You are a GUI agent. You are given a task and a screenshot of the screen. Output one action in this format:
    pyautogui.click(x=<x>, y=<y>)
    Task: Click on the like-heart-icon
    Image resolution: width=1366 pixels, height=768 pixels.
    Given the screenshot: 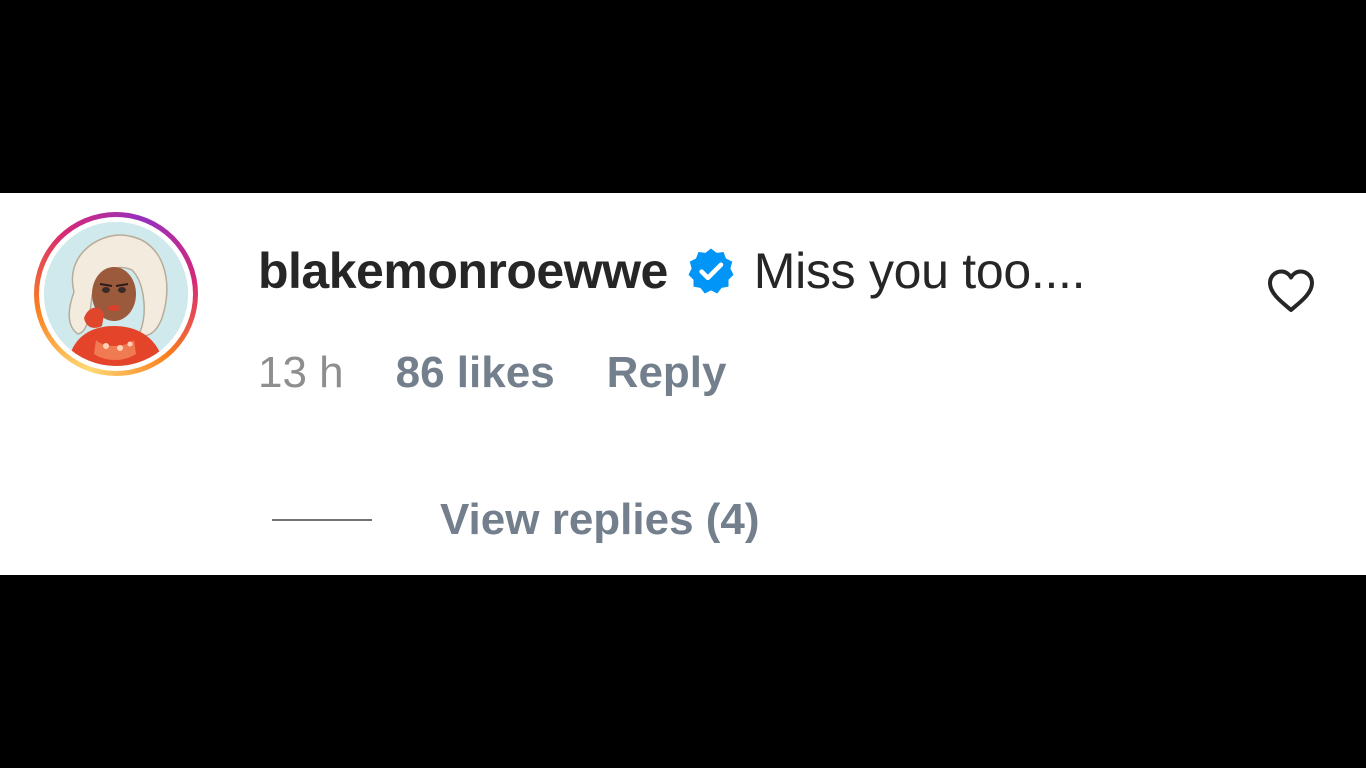 What is the action you would take?
    pyautogui.click(x=1291, y=291)
    